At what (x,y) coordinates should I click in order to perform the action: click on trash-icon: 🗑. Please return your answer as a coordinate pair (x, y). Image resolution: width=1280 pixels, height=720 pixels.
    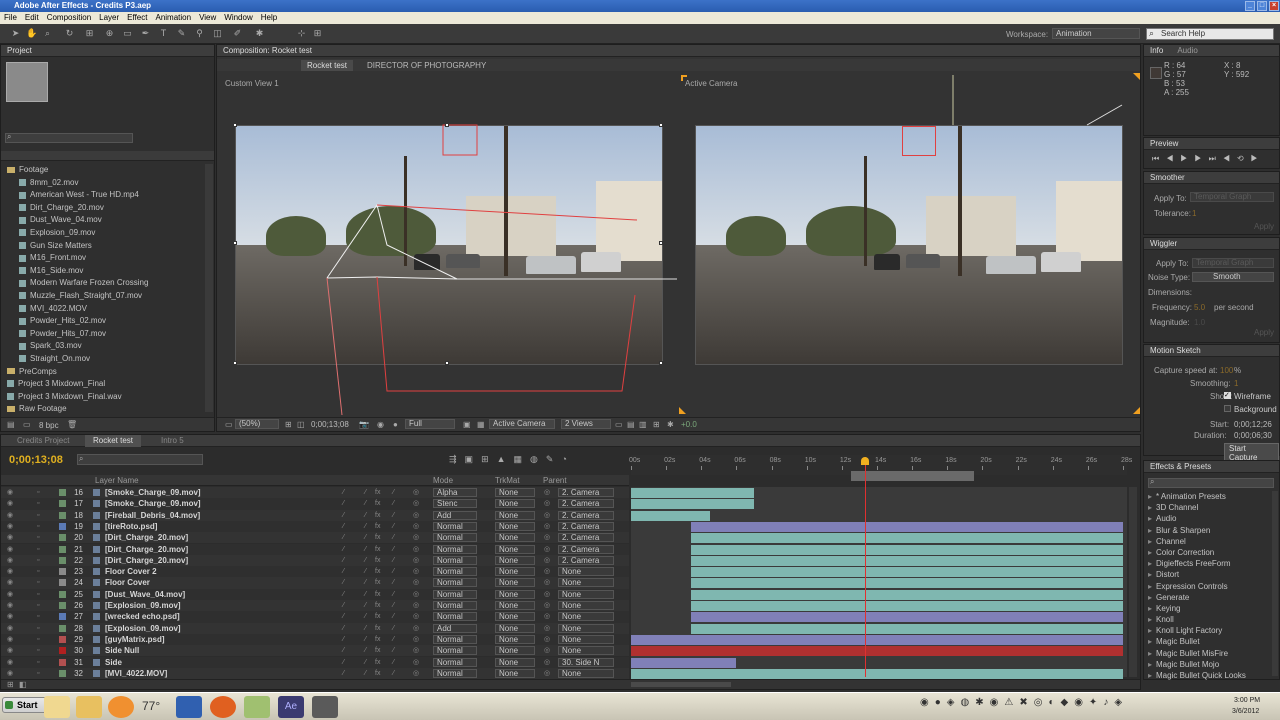
    Looking at the image, I should click on (72, 424).